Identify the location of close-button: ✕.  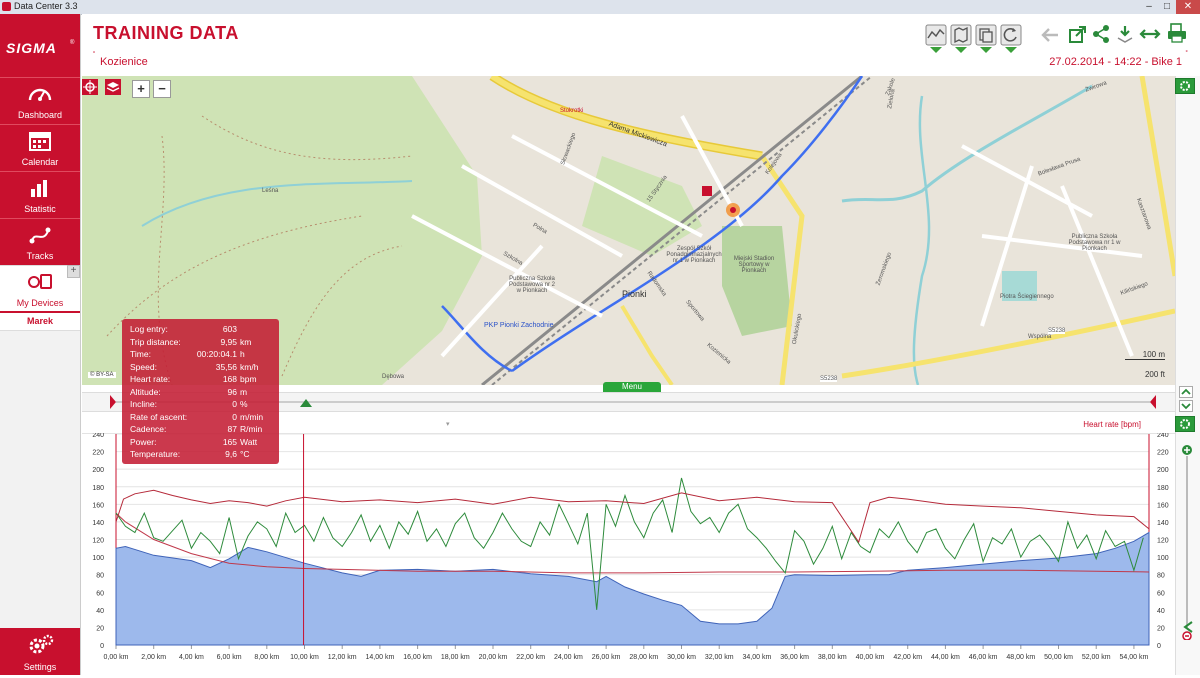
(1188, 7).